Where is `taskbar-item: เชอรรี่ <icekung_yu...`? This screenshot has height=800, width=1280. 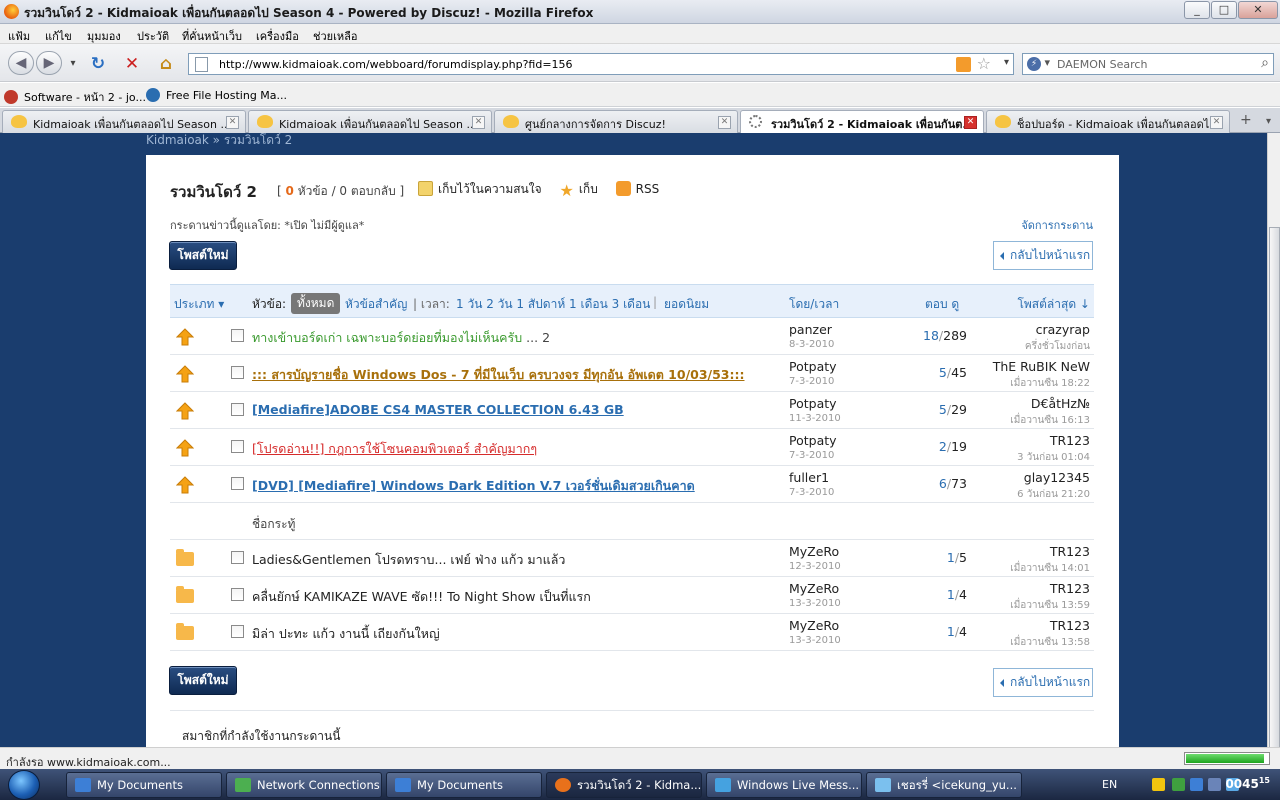 taskbar-item: เชอรรี่ <icekung_yu... is located at coordinates (944, 785).